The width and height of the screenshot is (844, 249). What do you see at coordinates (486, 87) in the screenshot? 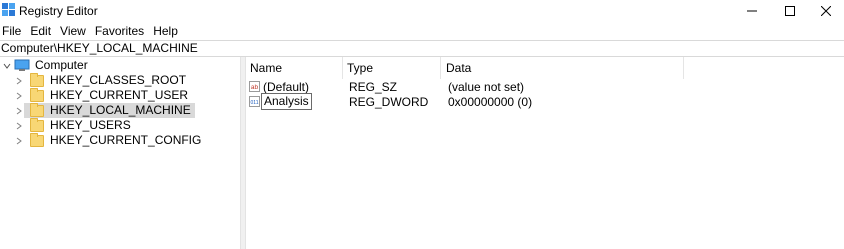
I see `value-data: (value not set)` at bounding box center [486, 87].